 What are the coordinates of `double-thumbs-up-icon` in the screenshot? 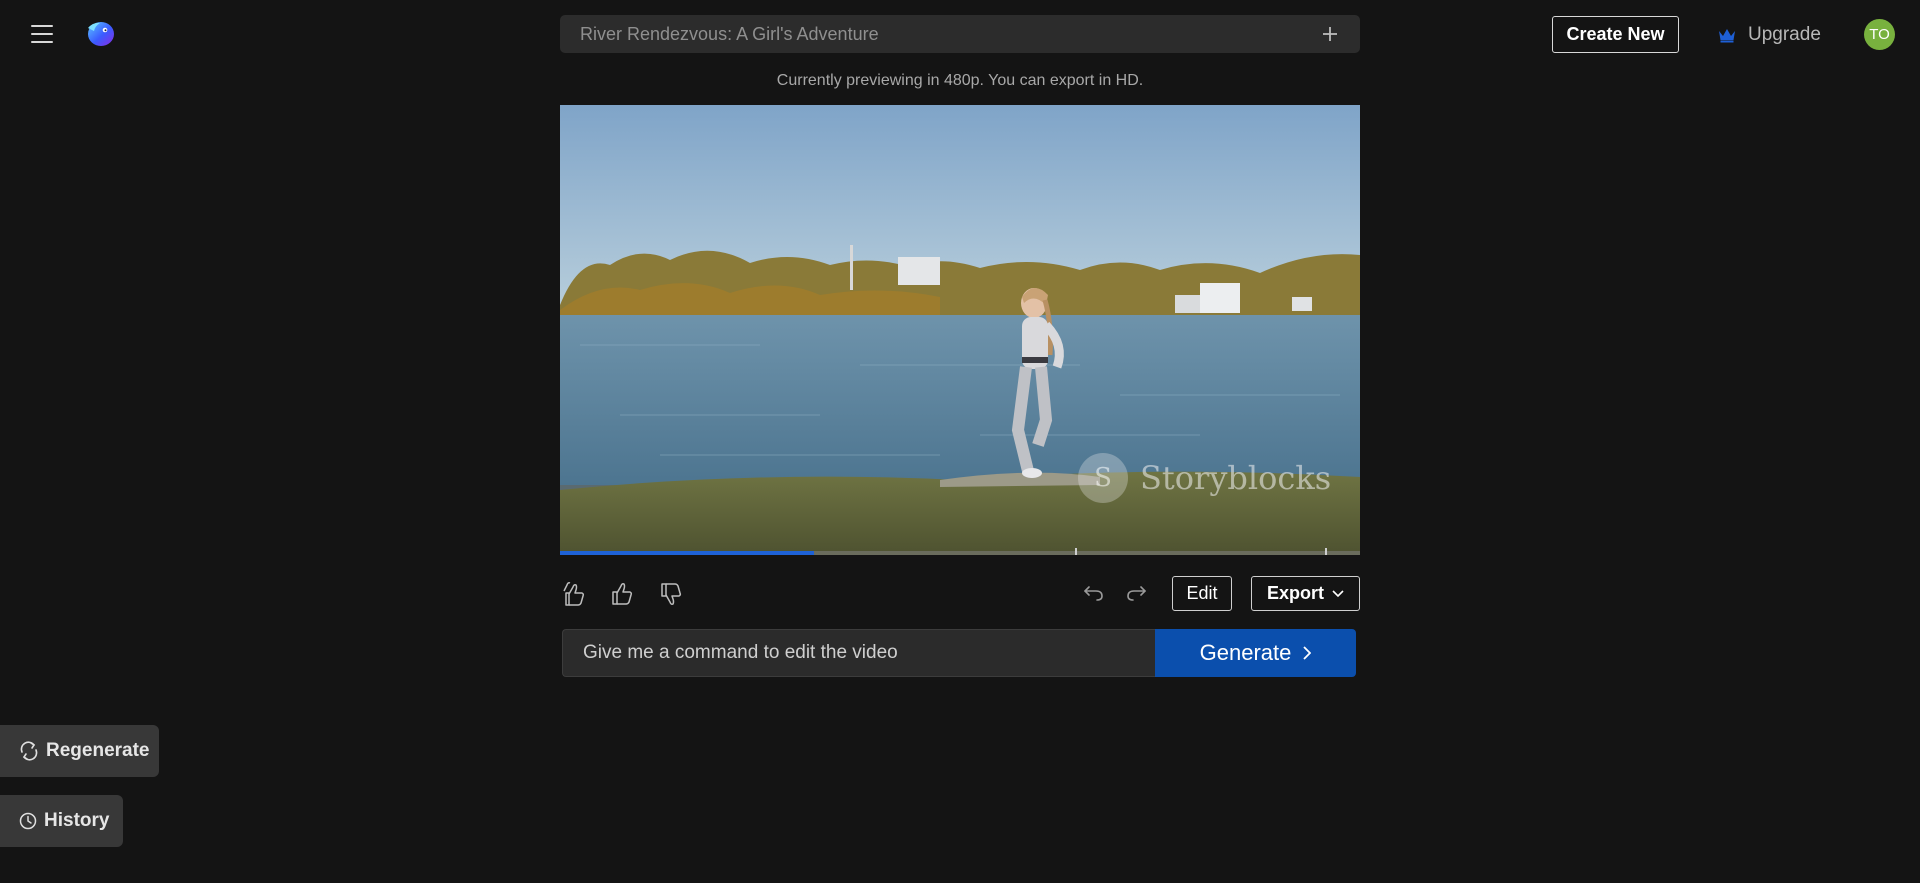 It's located at (575, 594).